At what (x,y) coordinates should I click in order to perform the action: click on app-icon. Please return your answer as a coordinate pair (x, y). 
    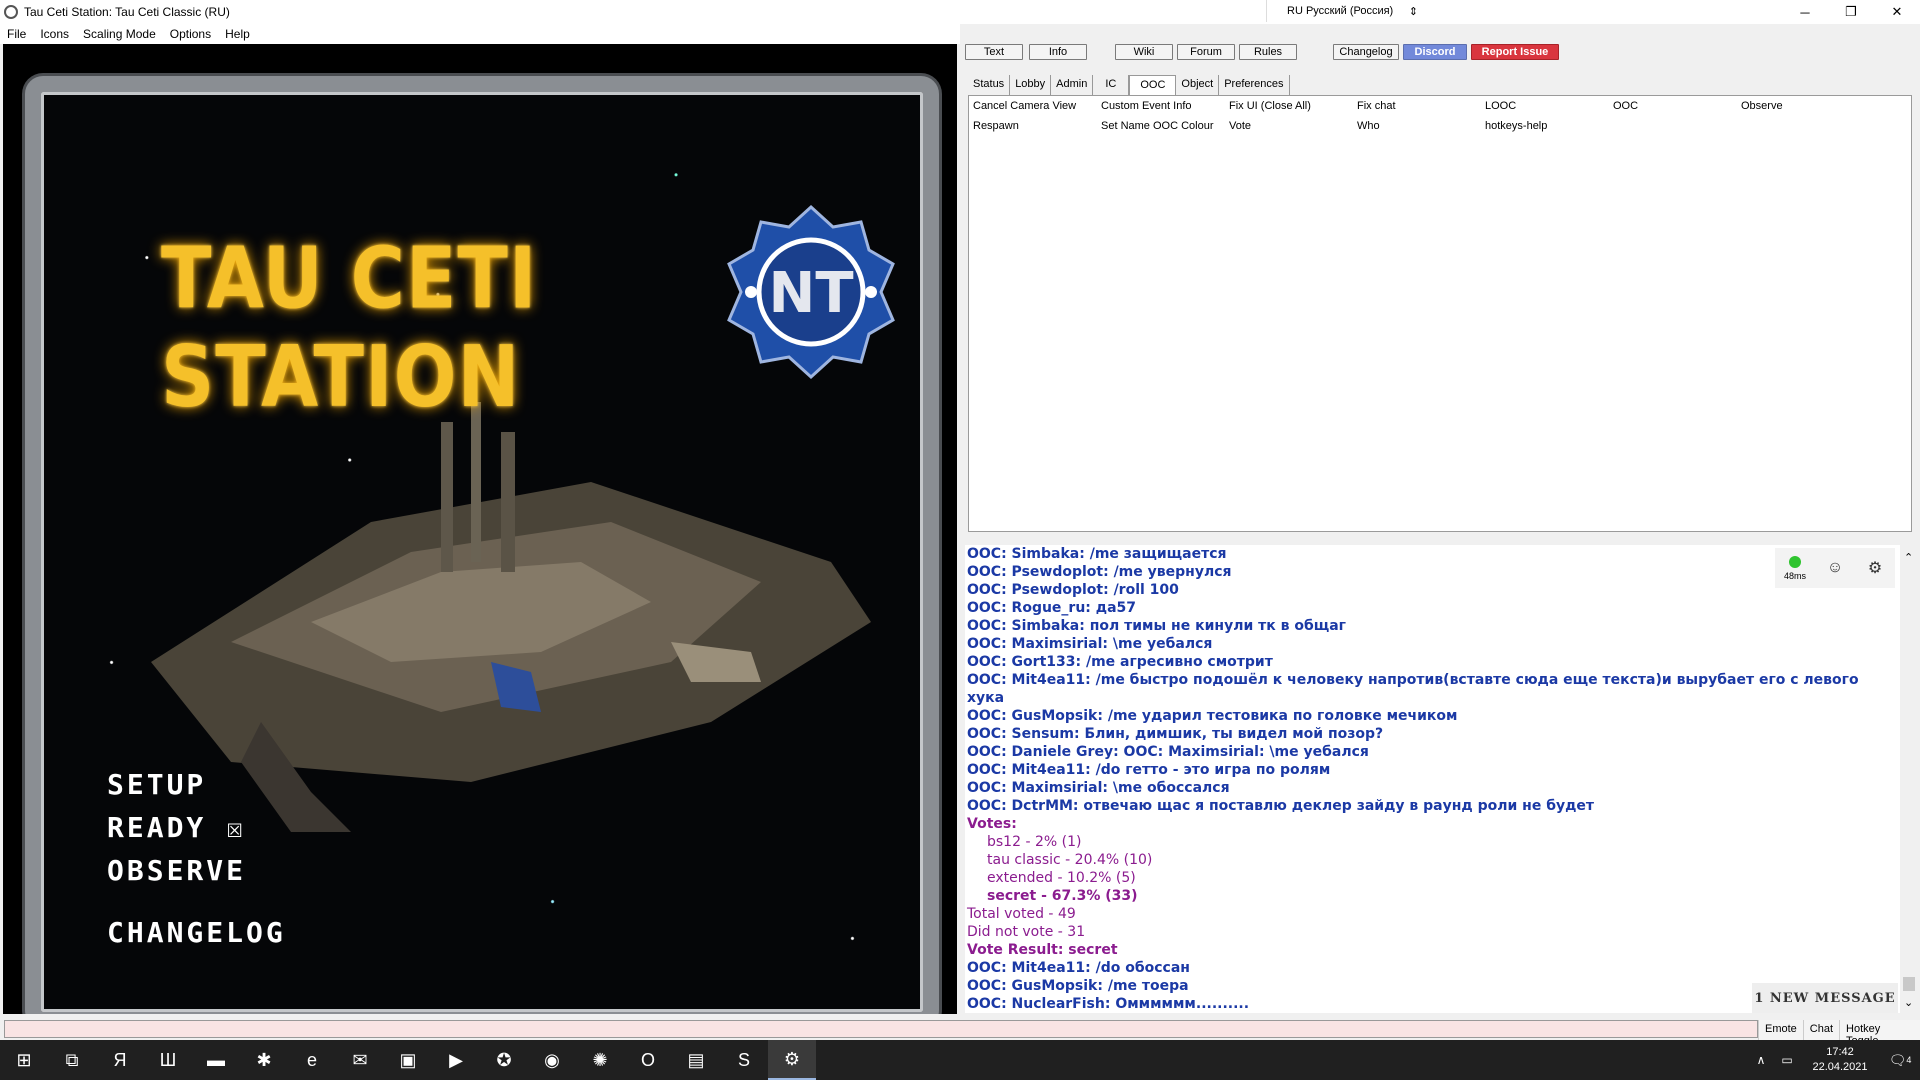
    Looking at the image, I should click on (11, 12).